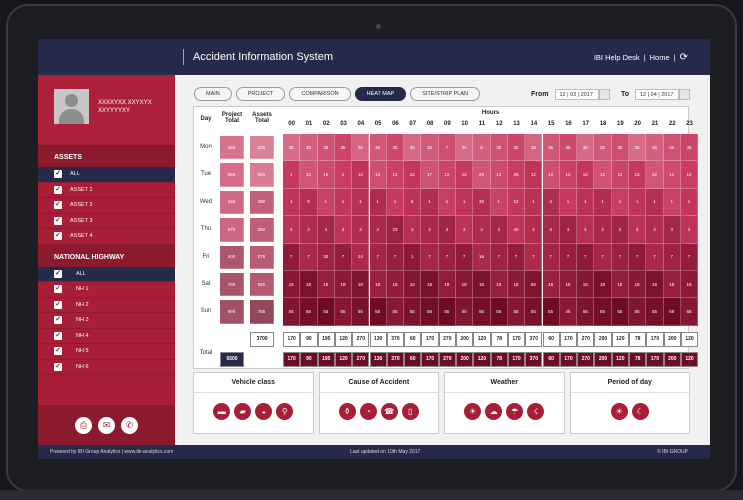 The image size is (743, 500). Describe the element at coordinates (482, 148) in the screenshot. I see `heat-cell: 5` at that location.